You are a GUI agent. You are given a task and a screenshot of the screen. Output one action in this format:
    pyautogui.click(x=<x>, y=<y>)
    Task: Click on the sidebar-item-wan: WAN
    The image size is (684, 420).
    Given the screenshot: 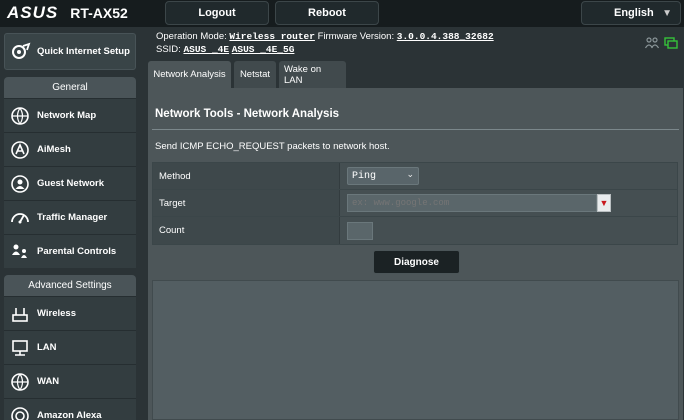 What is the action you would take?
    pyautogui.click(x=70, y=381)
    